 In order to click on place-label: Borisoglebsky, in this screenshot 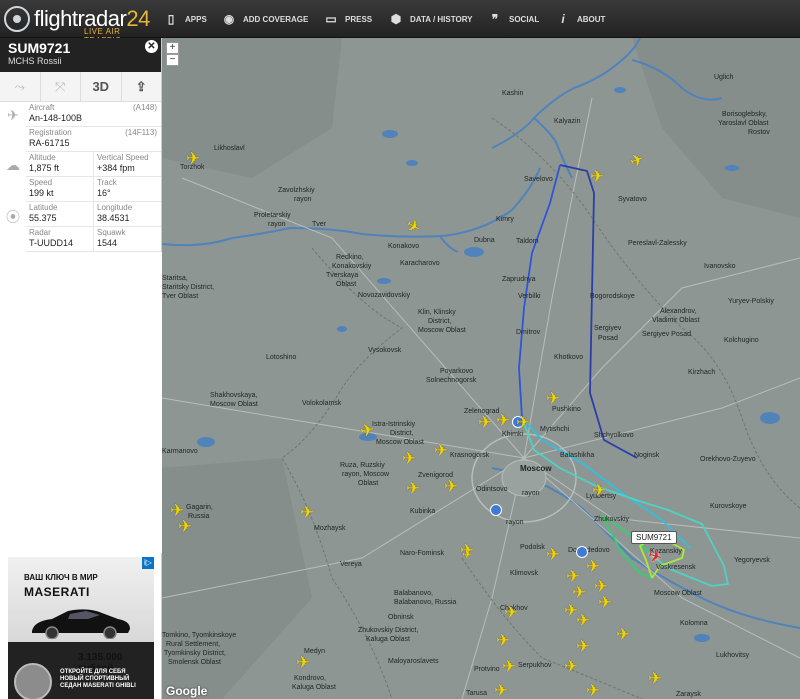, I will do `click(745, 114)`.